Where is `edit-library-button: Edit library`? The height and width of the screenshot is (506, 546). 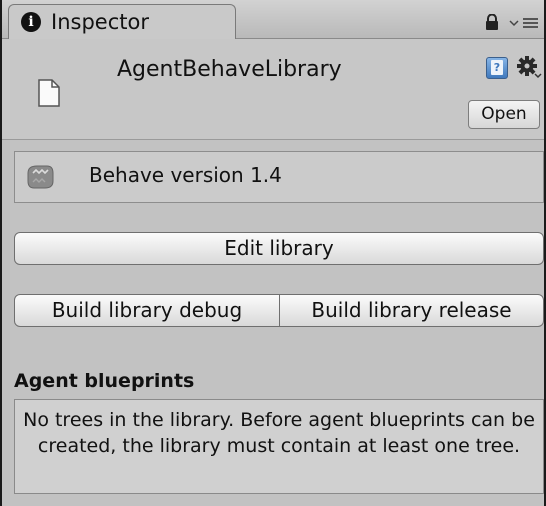 edit-library-button: Edit library is located at coordinates (279, 248).